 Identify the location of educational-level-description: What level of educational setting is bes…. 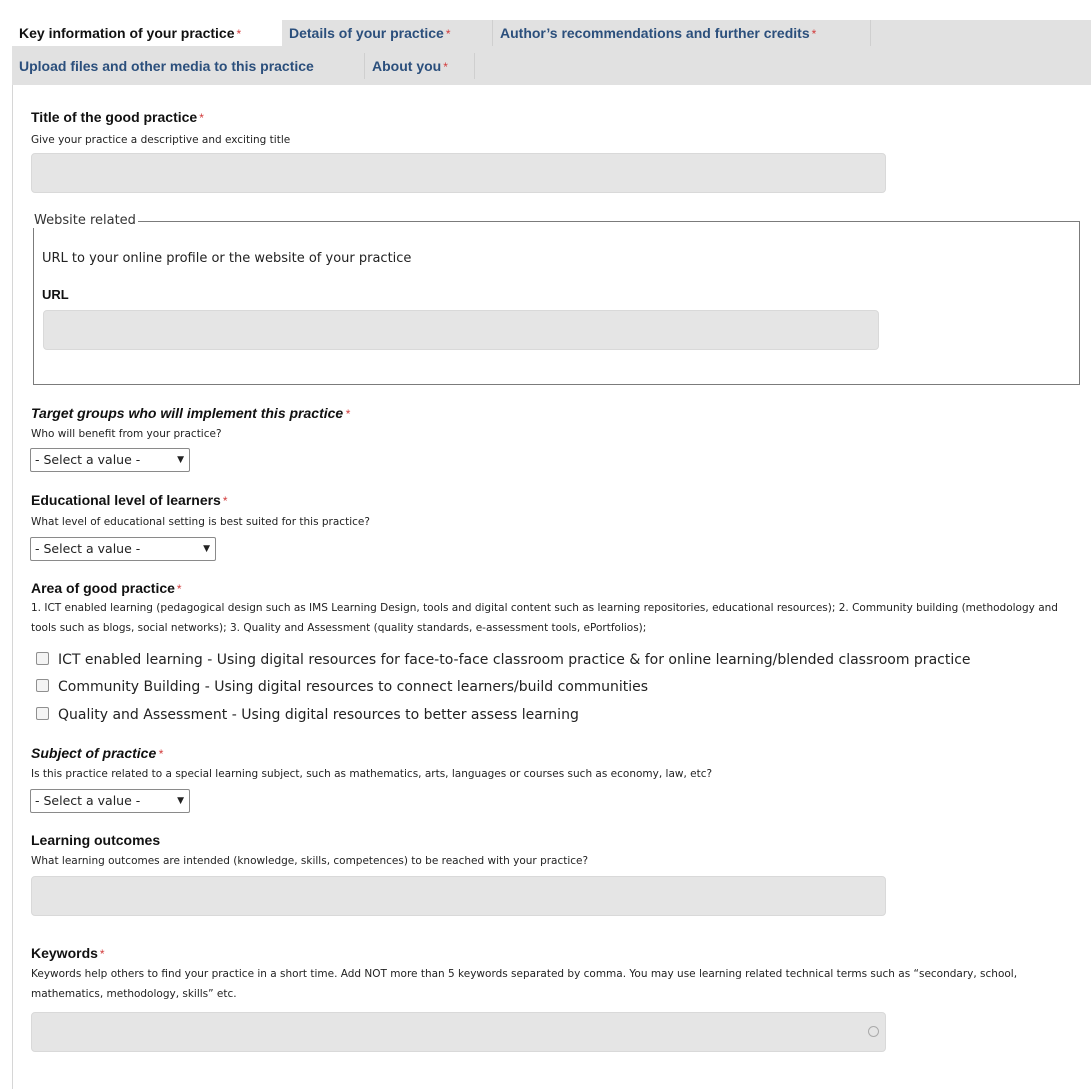
(200, 522).